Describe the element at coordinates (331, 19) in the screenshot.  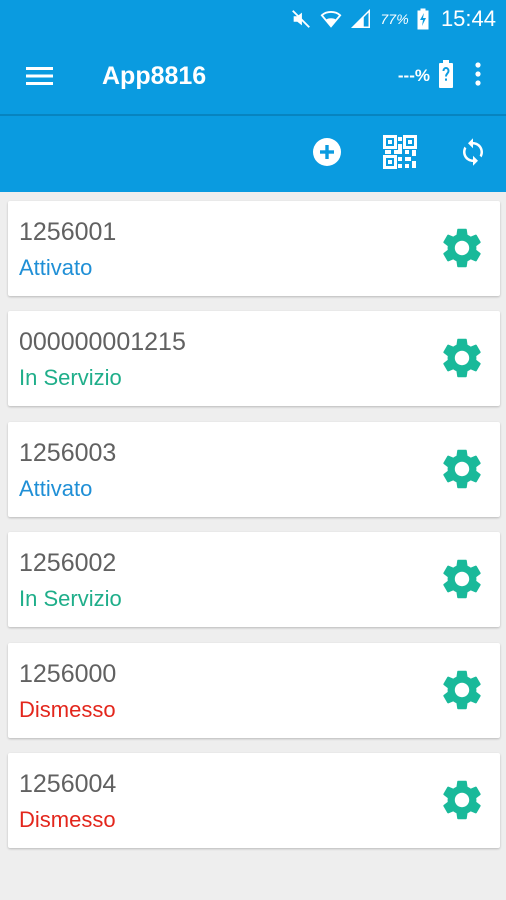
I see `wifi-icon` at that location.